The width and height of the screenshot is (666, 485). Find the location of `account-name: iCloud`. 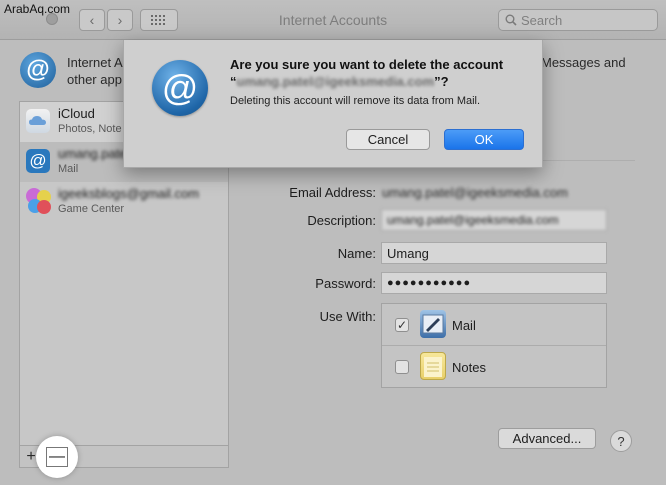

account-name: iCloud is located at coordinates (76, 113).